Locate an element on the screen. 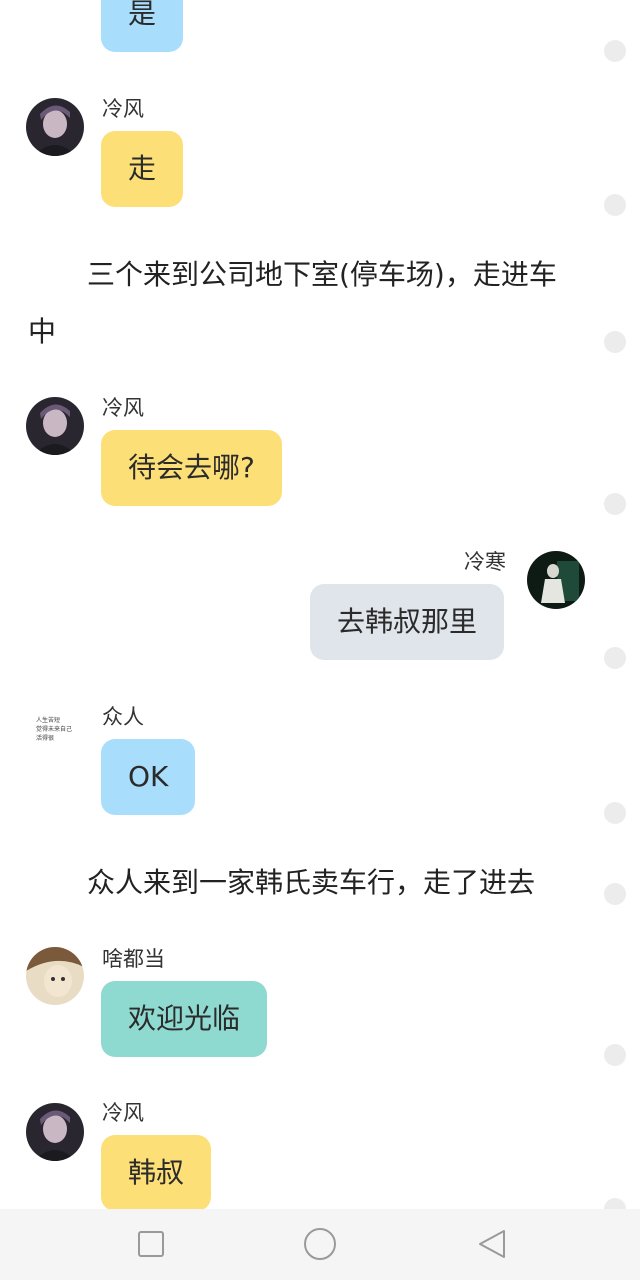 The image size is (640, 1280). message-text: 走 is located at coordinates (142, 168).